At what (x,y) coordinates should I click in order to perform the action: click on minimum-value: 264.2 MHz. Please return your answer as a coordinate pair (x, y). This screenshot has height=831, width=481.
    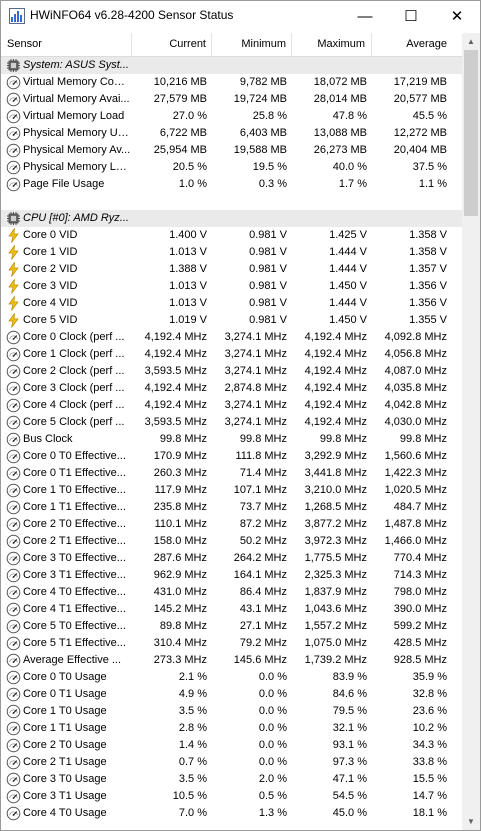
    Looking at the image, I should click on (260, 558).